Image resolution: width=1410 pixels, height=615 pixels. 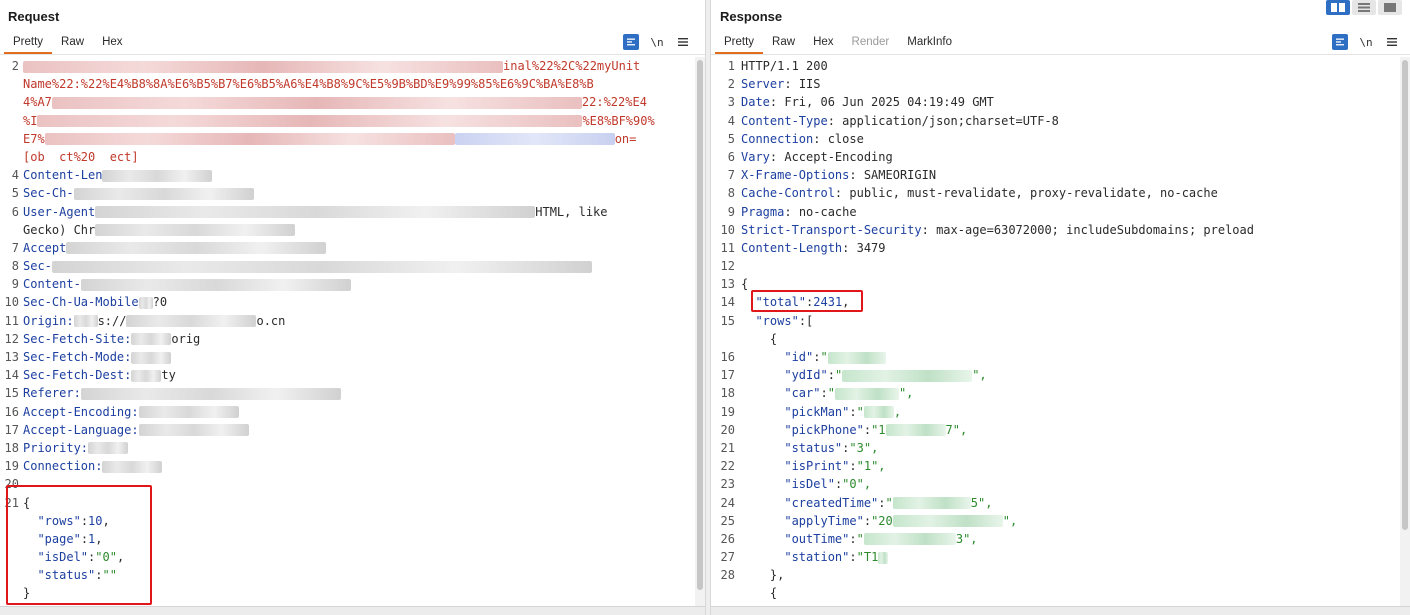 I want to click on resp-field-21: 21 "status":"3",, so click(x=799, y=447).